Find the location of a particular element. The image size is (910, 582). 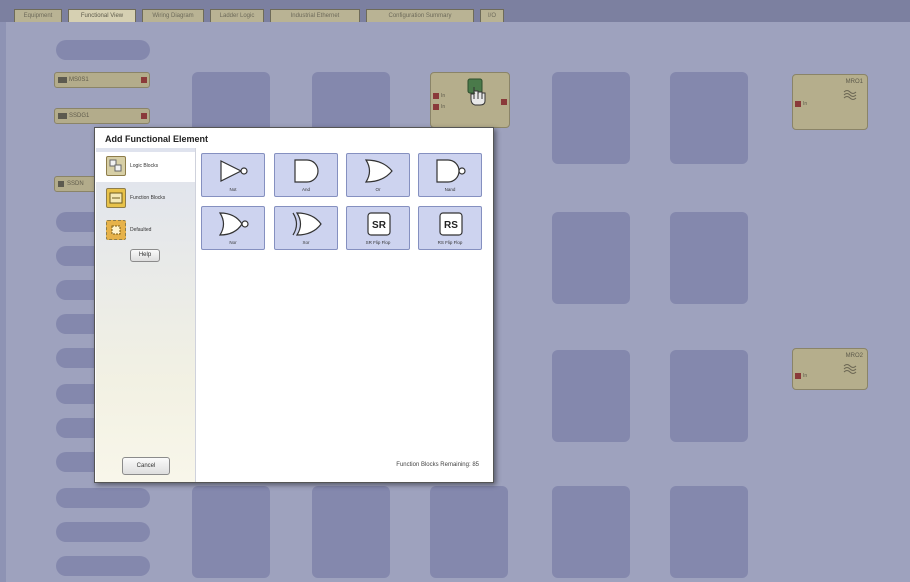

or-gate-icon is located at coordinates (378, 171).